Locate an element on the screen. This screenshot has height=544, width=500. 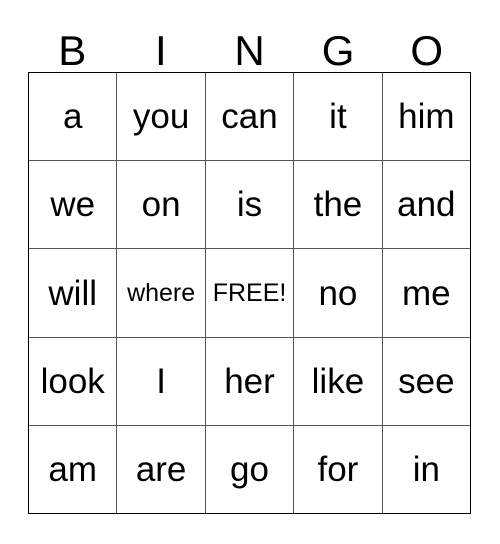
bingo-cell-label: am is located at coordinates (73, 469).